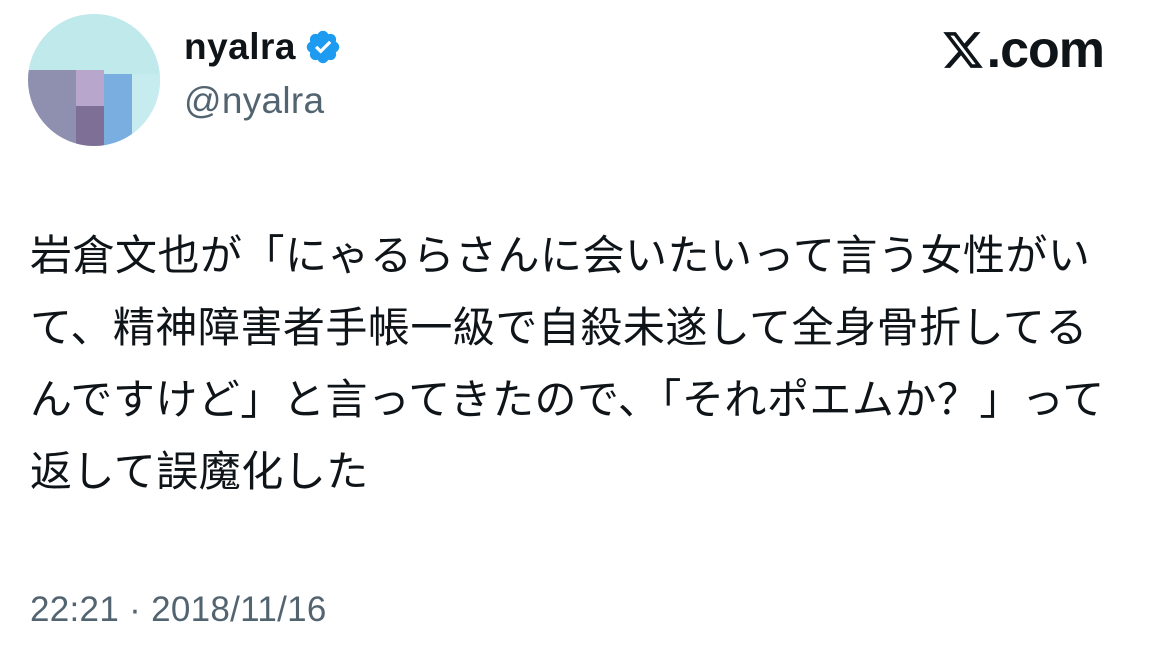  I want to click on author-name-row: nyalra, so click(263, 47).